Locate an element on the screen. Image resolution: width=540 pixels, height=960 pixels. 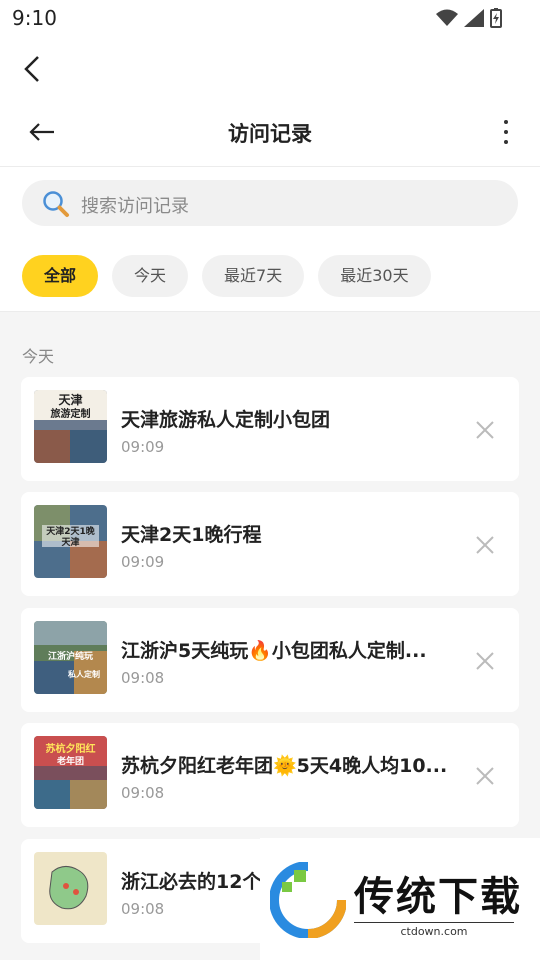
search-placeholder: 搜索访问记录 is located at coordinates (135, 206).